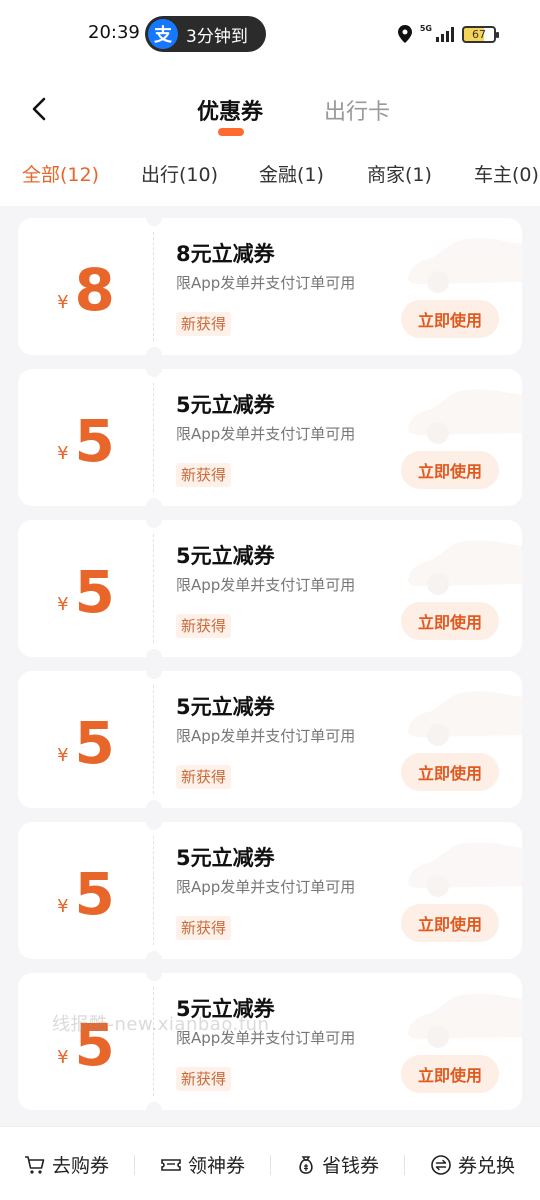 This screenshot has width=540, height=1200. What do you see at coordinates (231, 132) in the screenshot?
I see `tab-indicator` at bounding box center [231, 132].